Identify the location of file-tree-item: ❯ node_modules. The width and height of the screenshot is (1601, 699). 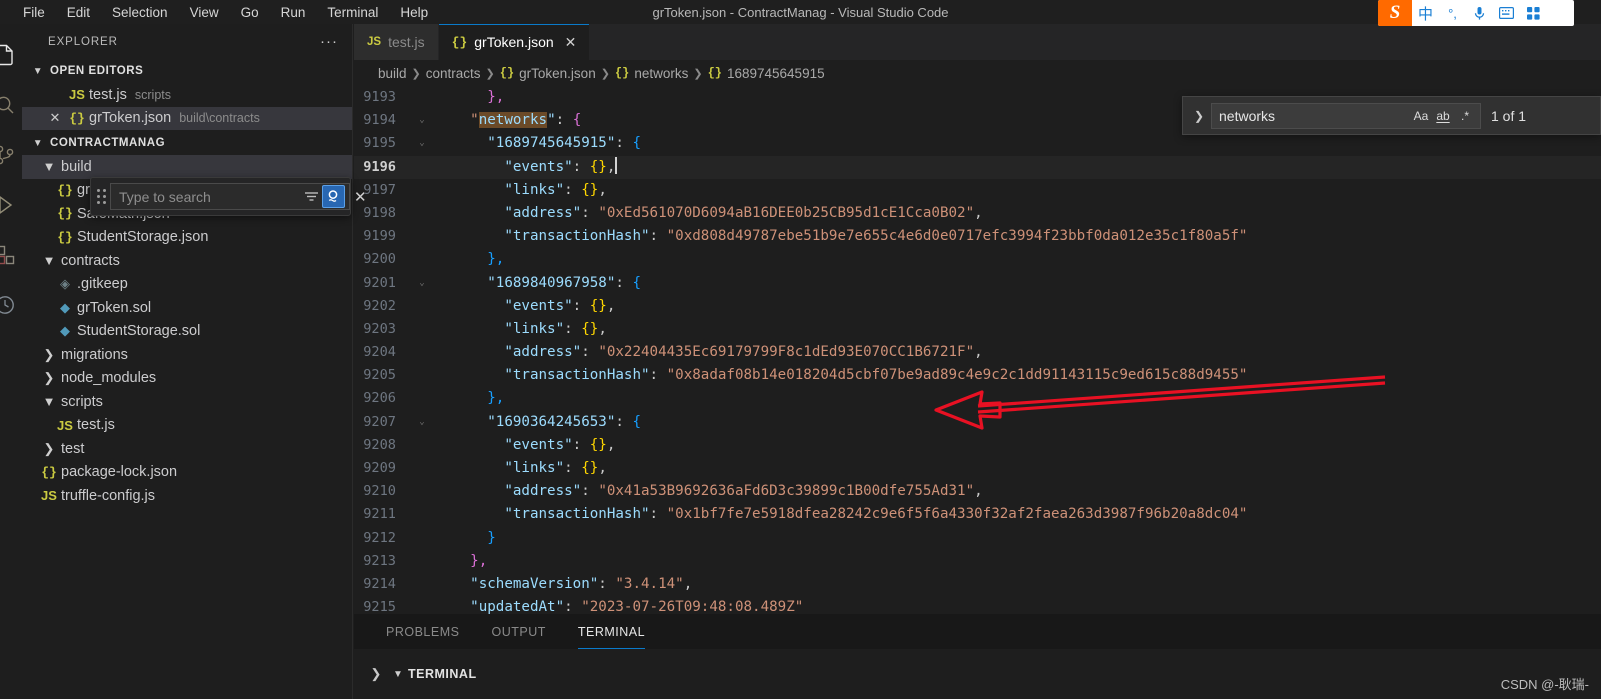
(187, 379).